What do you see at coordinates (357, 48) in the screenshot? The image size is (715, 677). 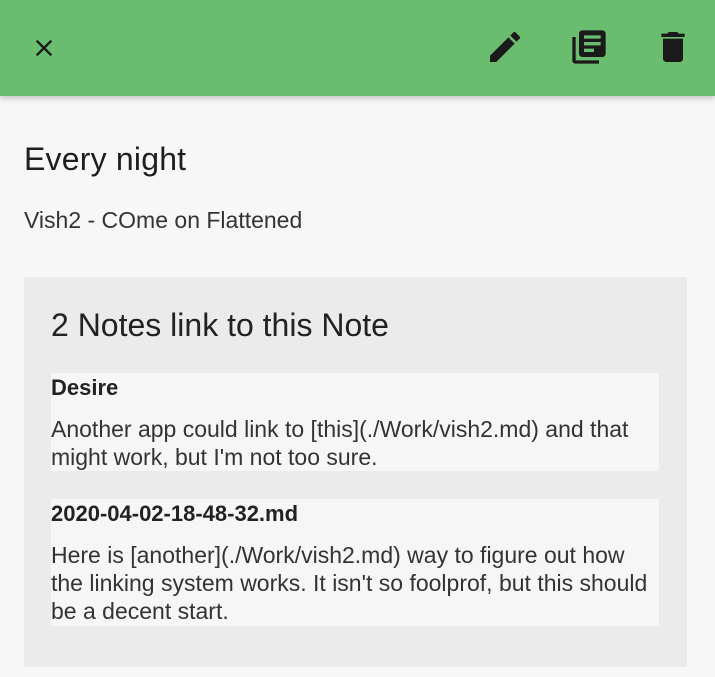 I see `app-bar` at bounding box center [357, 48].